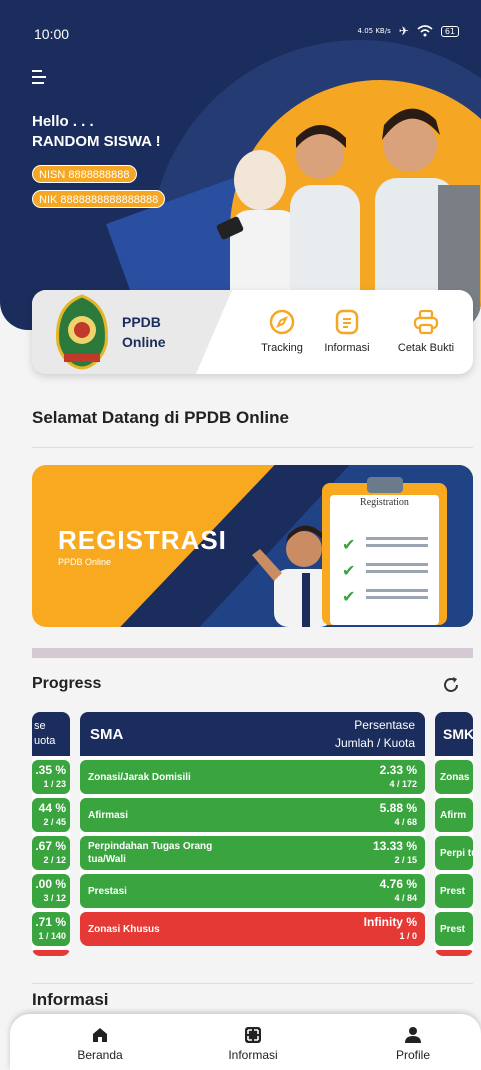  I want to click on greeting: Hello . . . RANDOM SISWA !, so click(96, 132).